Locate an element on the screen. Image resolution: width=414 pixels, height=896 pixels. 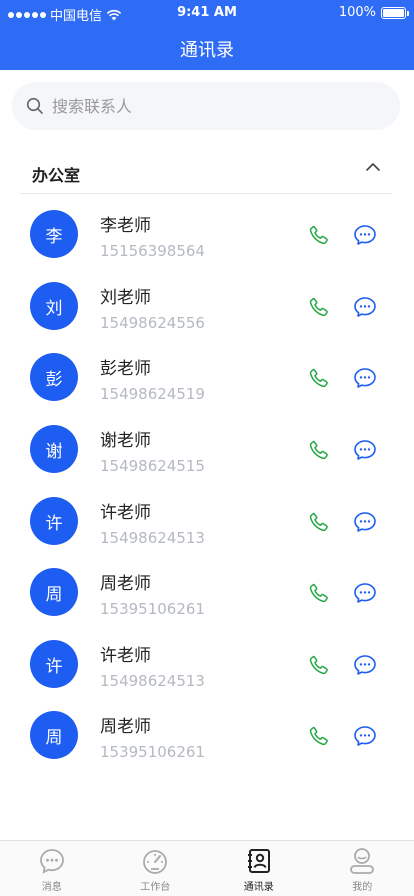
chat-bubble-icon is located at coordinates (51, 861).